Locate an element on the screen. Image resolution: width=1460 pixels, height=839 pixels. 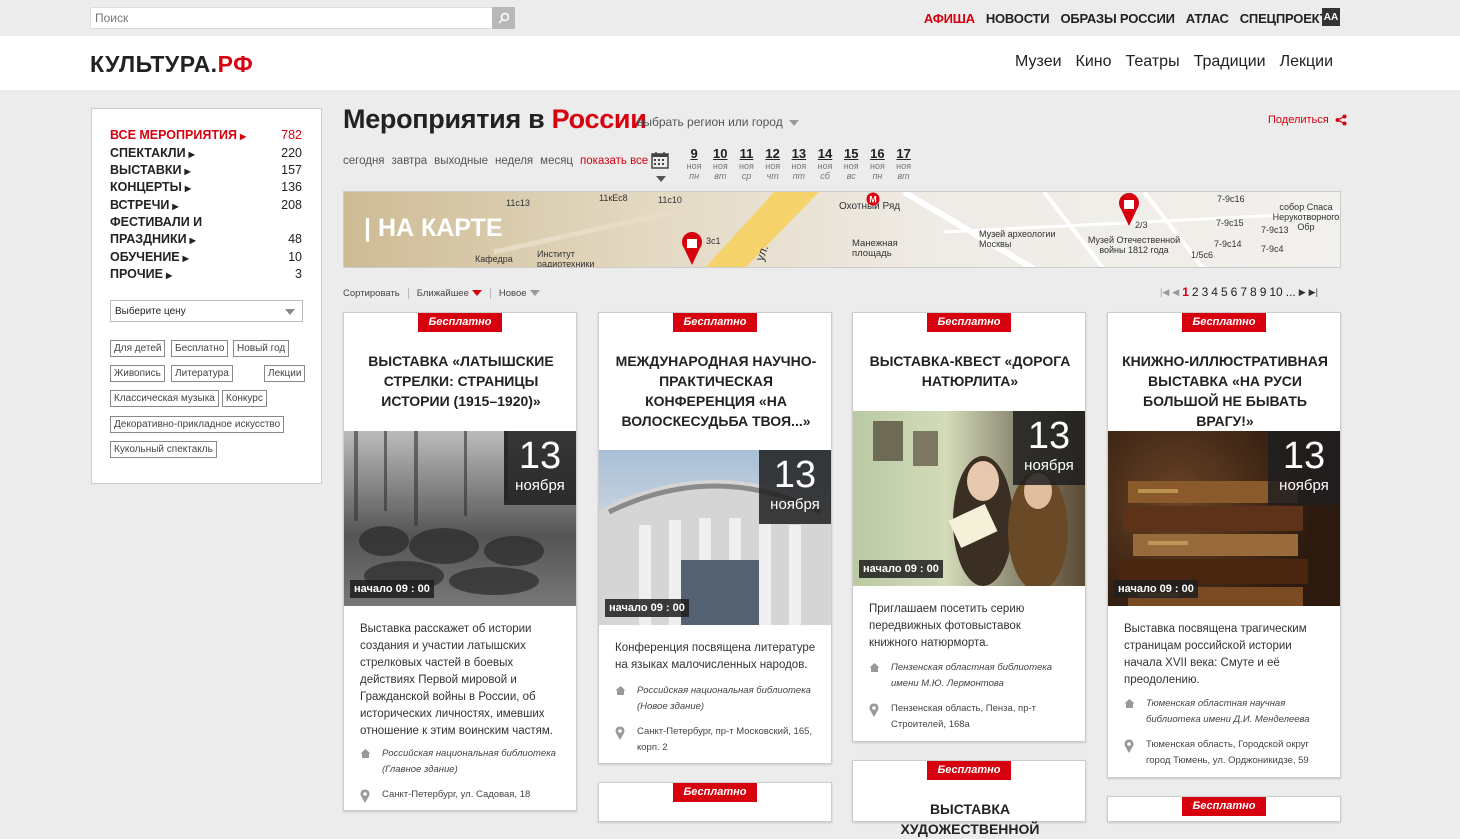
last-page-icon: ▶| is located at coordinates (1313, 292).